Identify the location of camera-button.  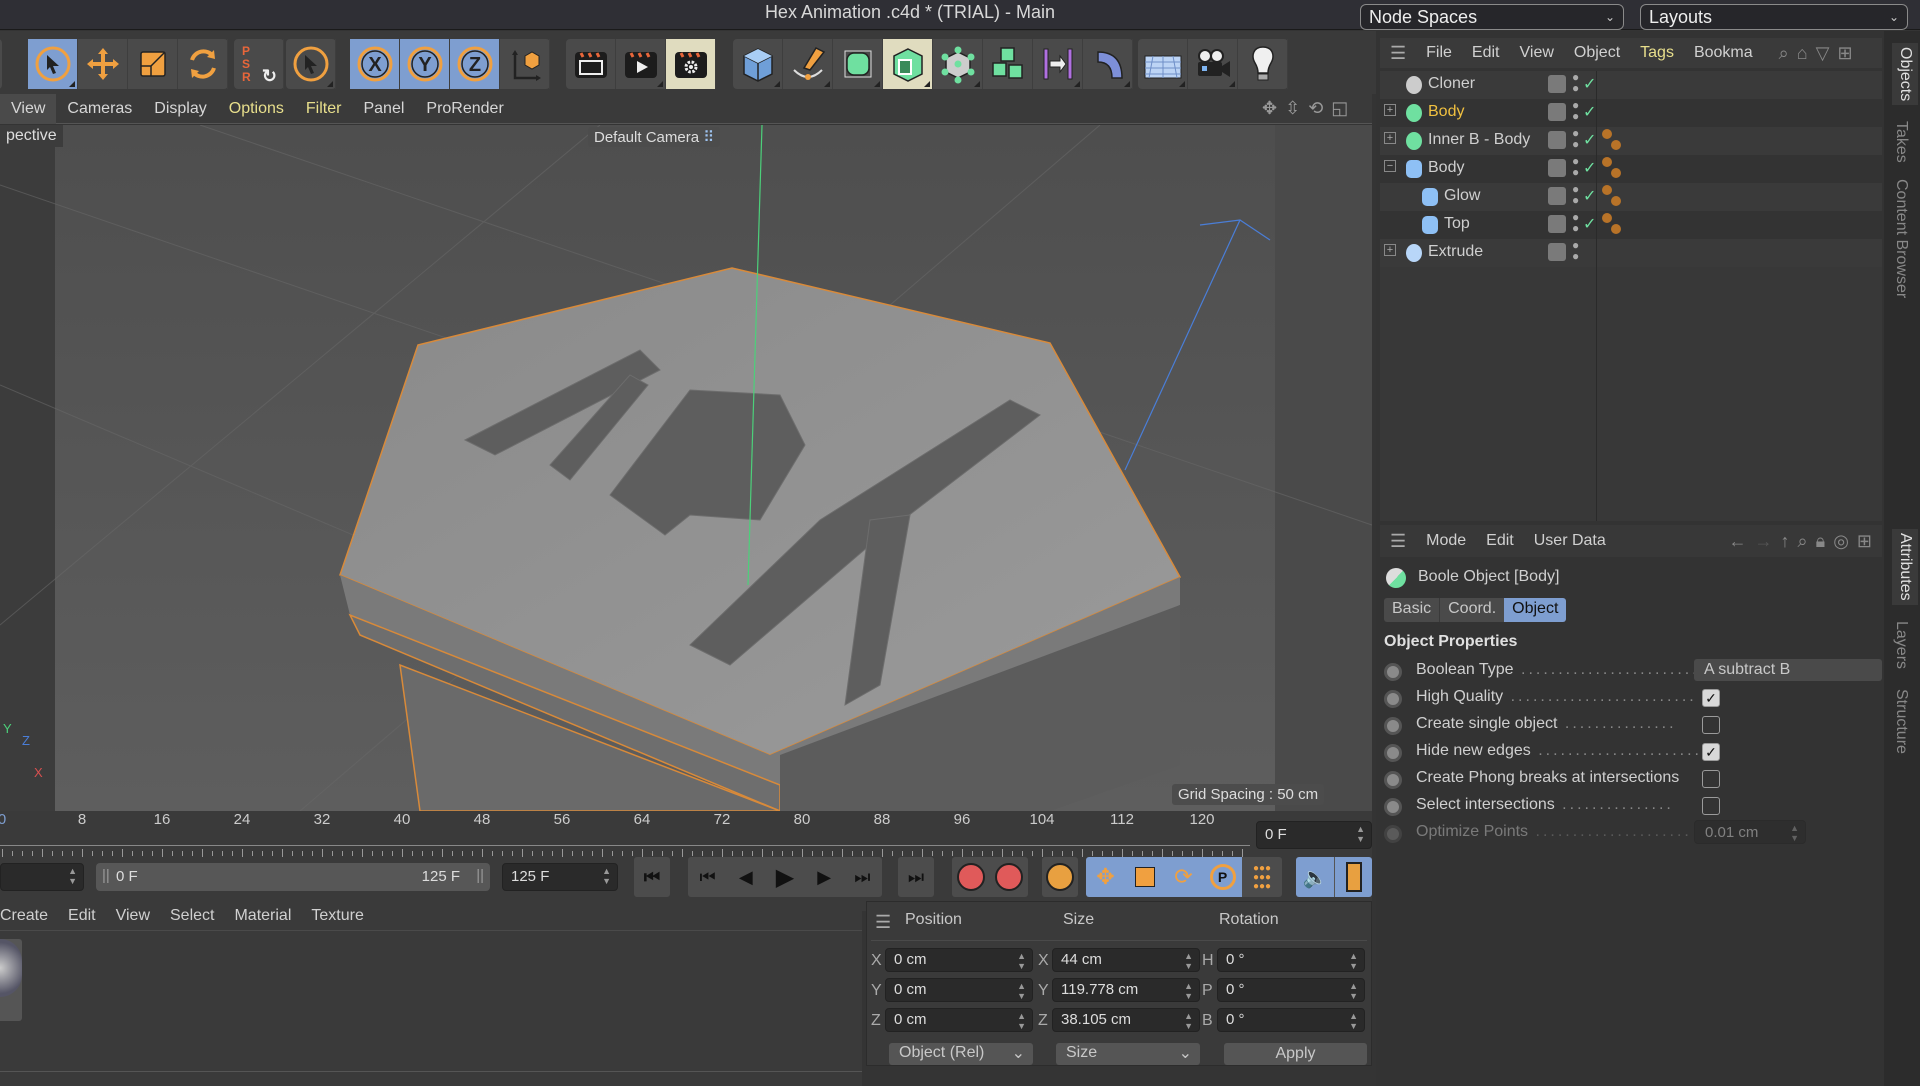
(1213, 64).